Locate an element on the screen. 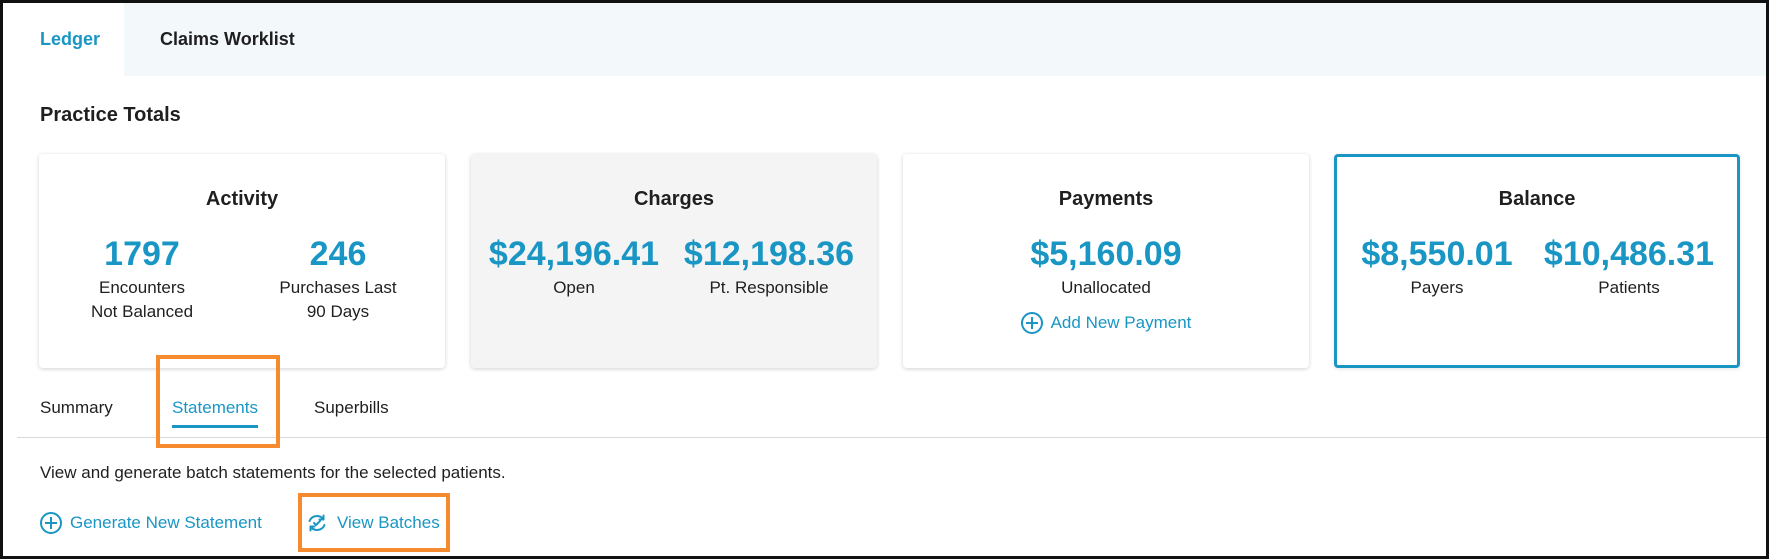  add-new-payment-button: Add New Payment is located at coordinates (1106, 323).